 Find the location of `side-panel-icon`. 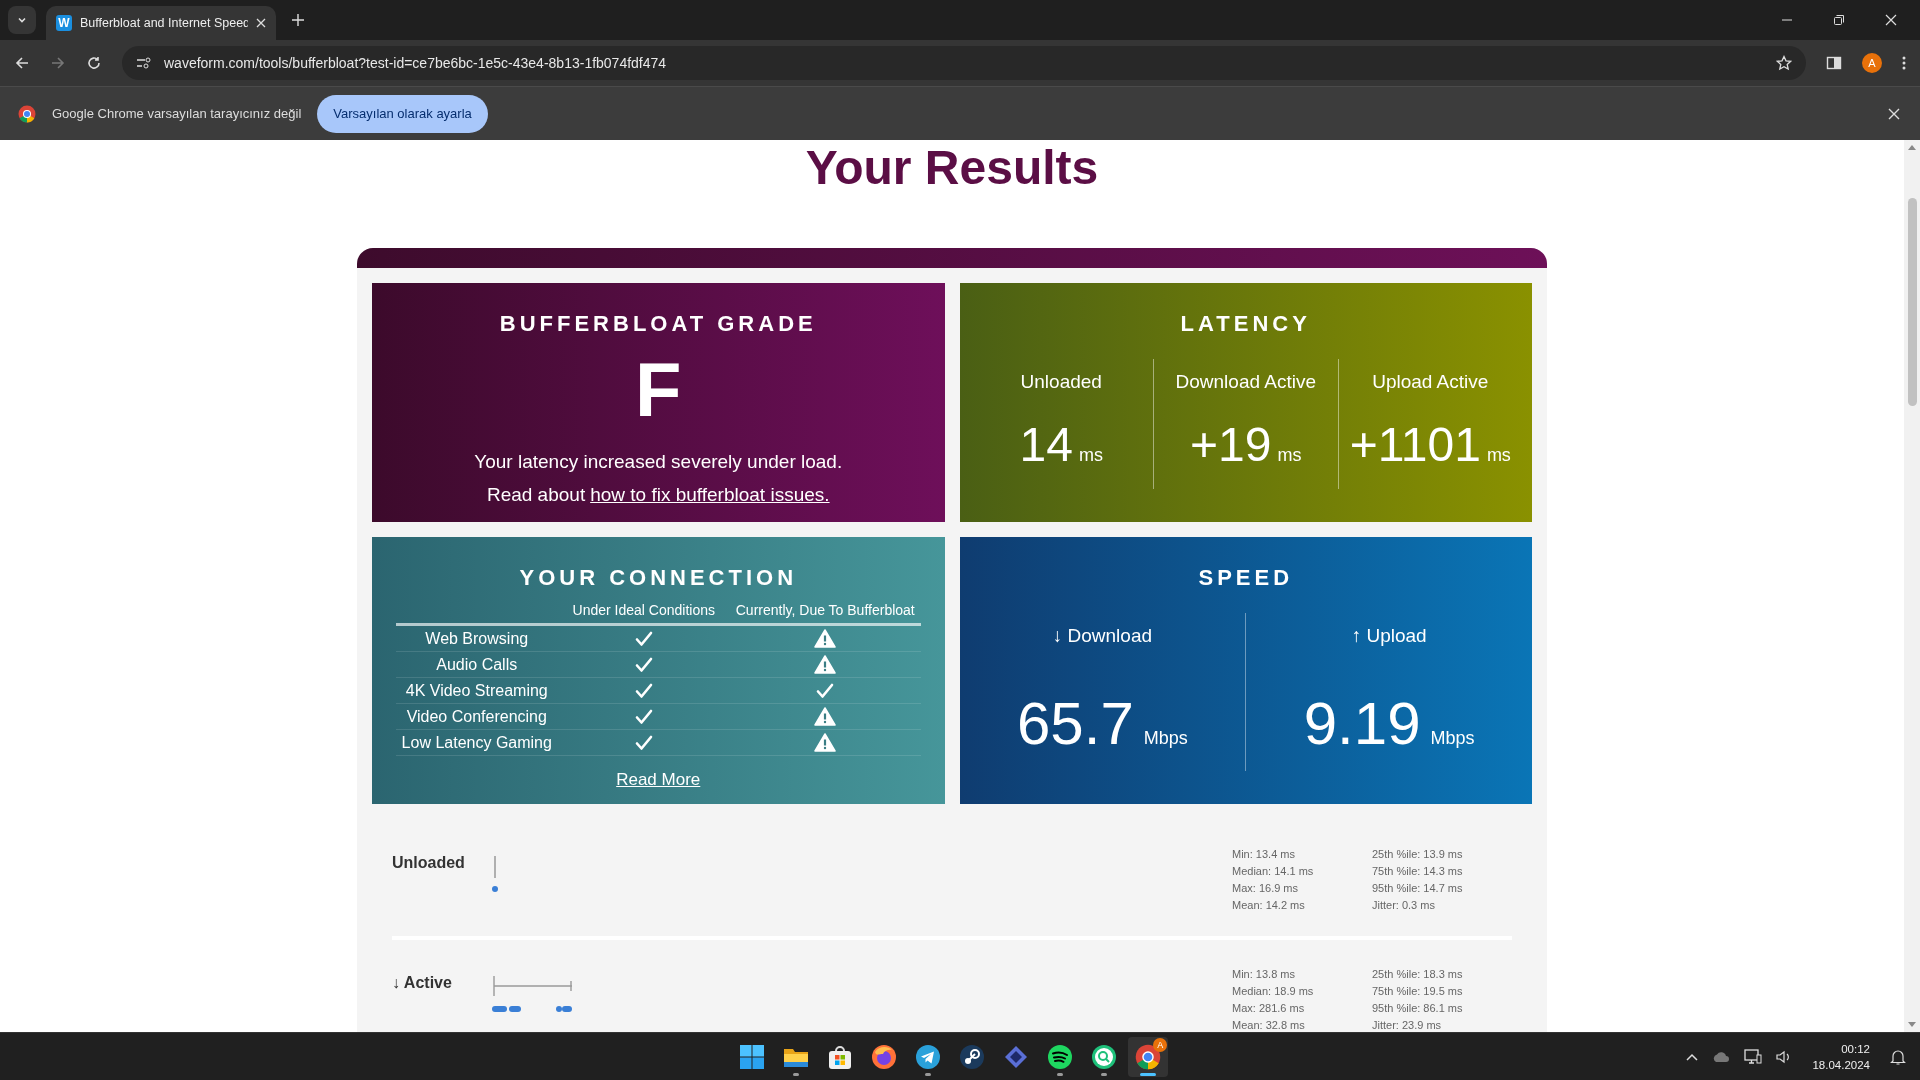

side-panel-icon is located at coordinates (1834, 63).